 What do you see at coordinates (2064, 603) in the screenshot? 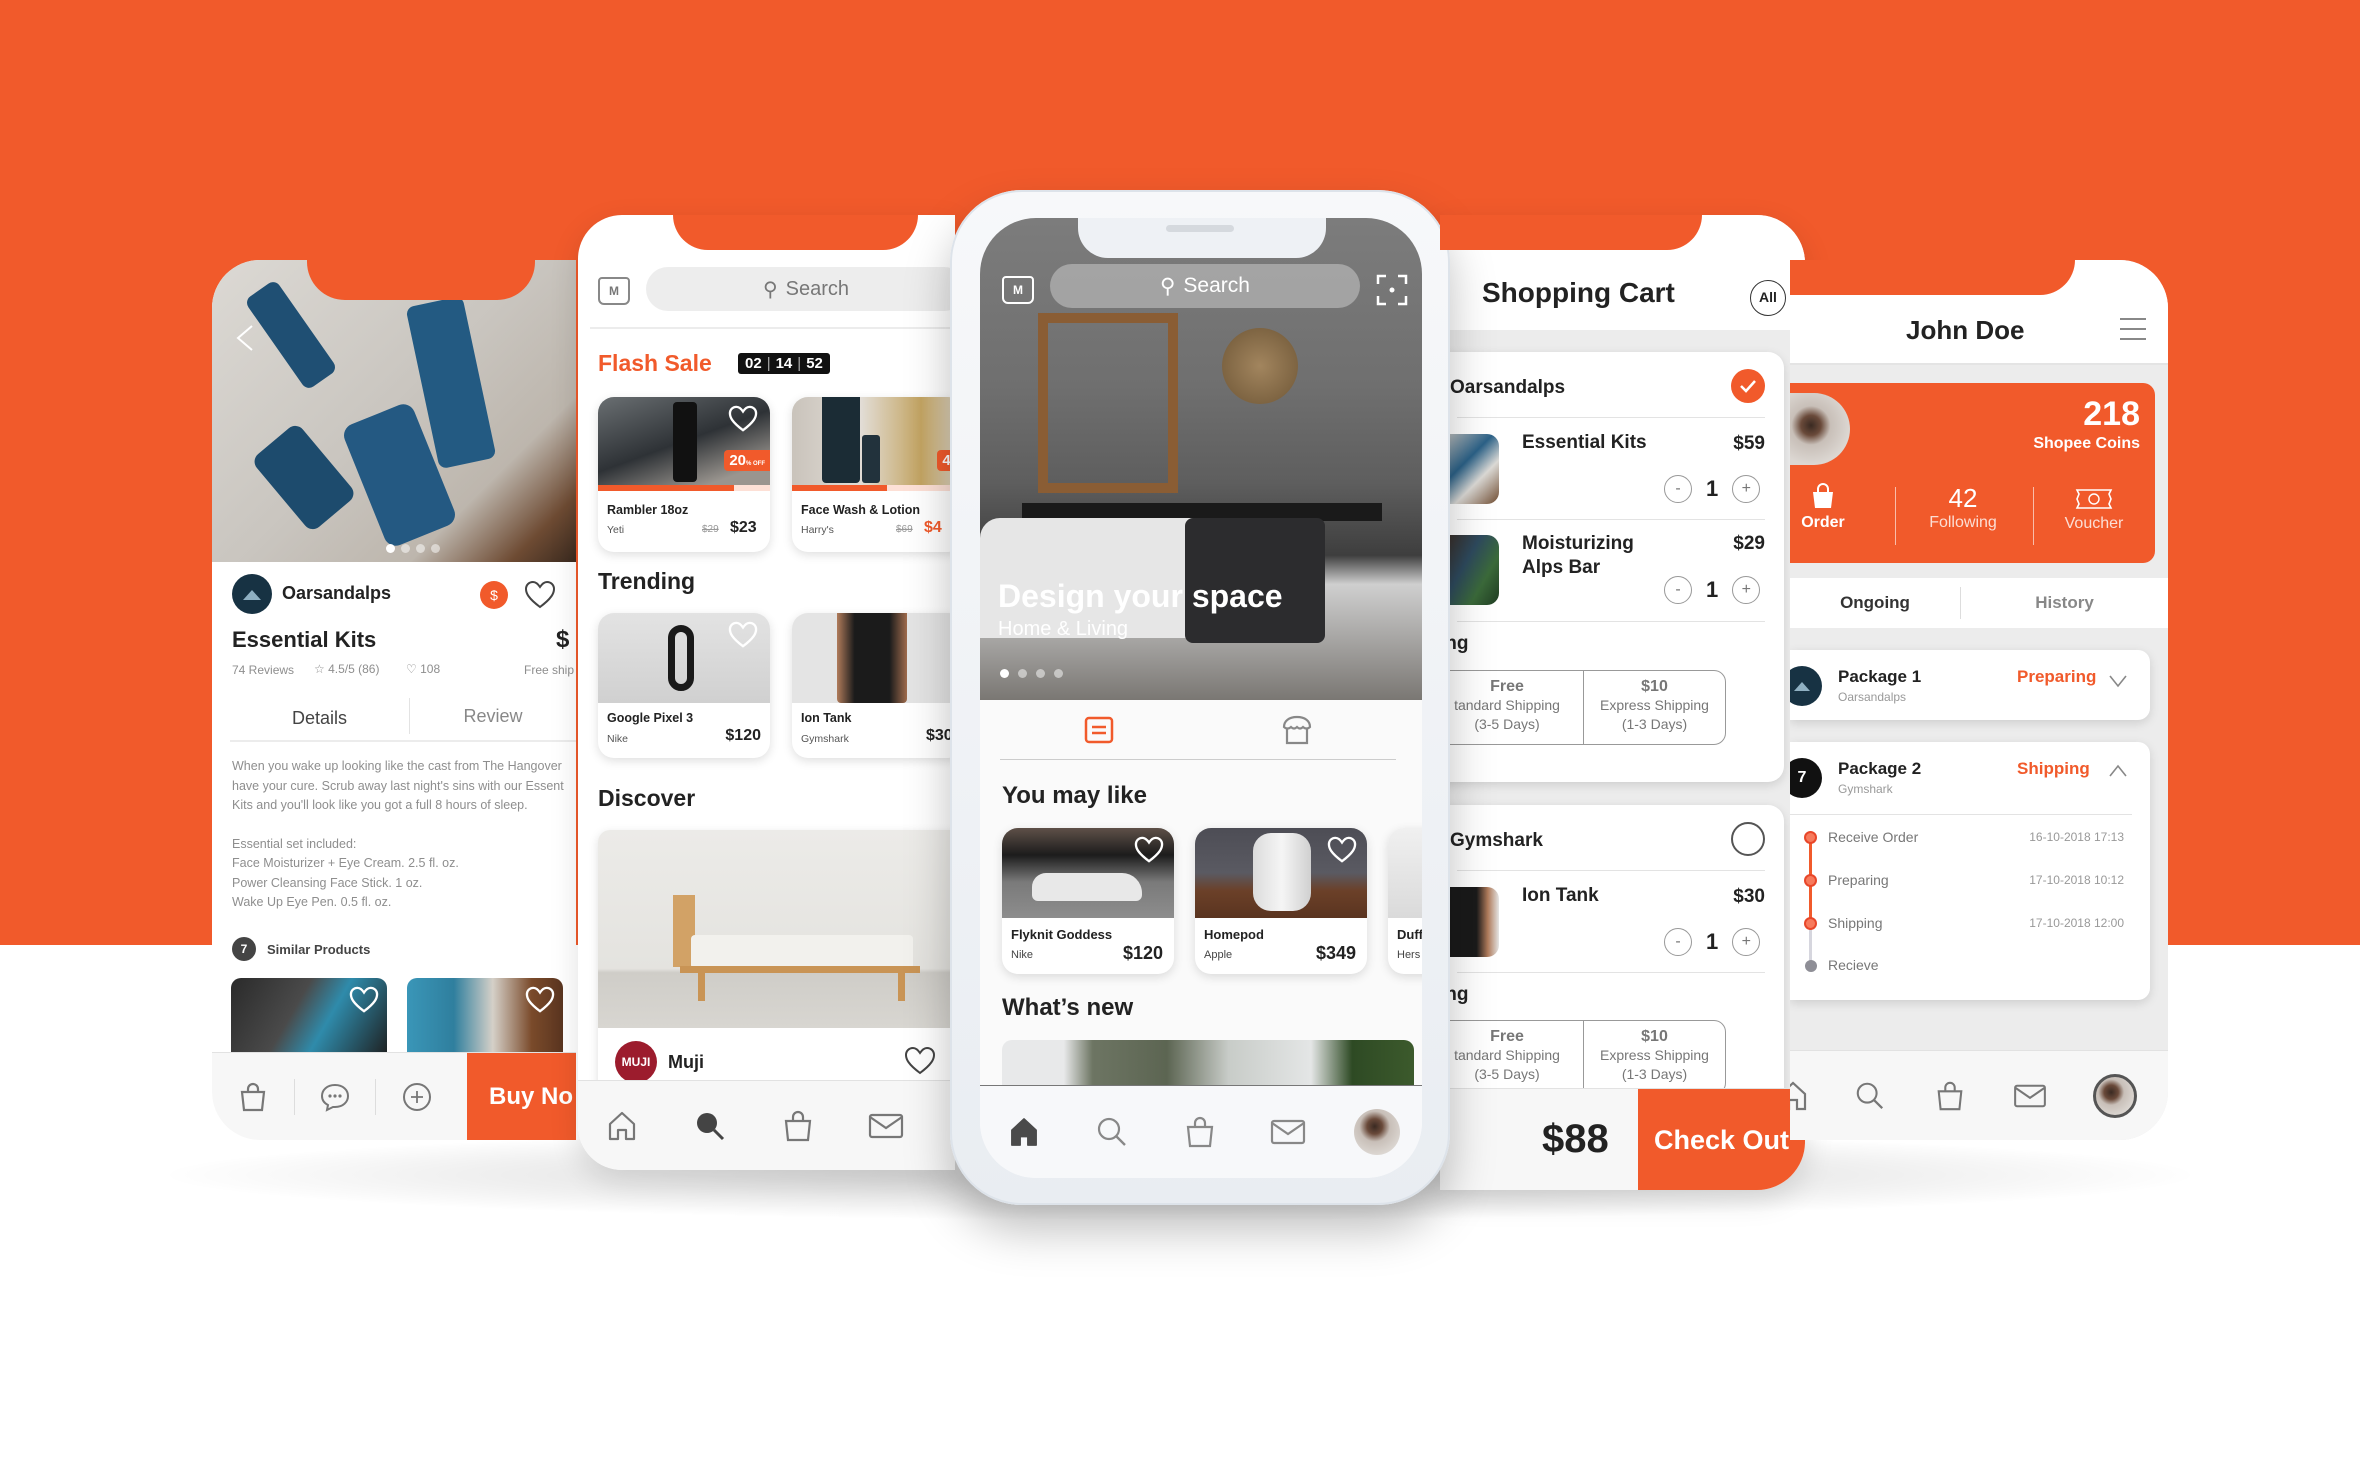
I see `tab-history: History` at bounding box center [2064, 603].